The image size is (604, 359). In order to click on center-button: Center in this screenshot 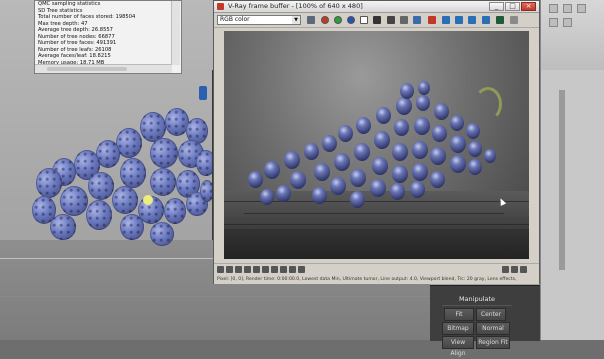, I will do `click(491, 314)`.